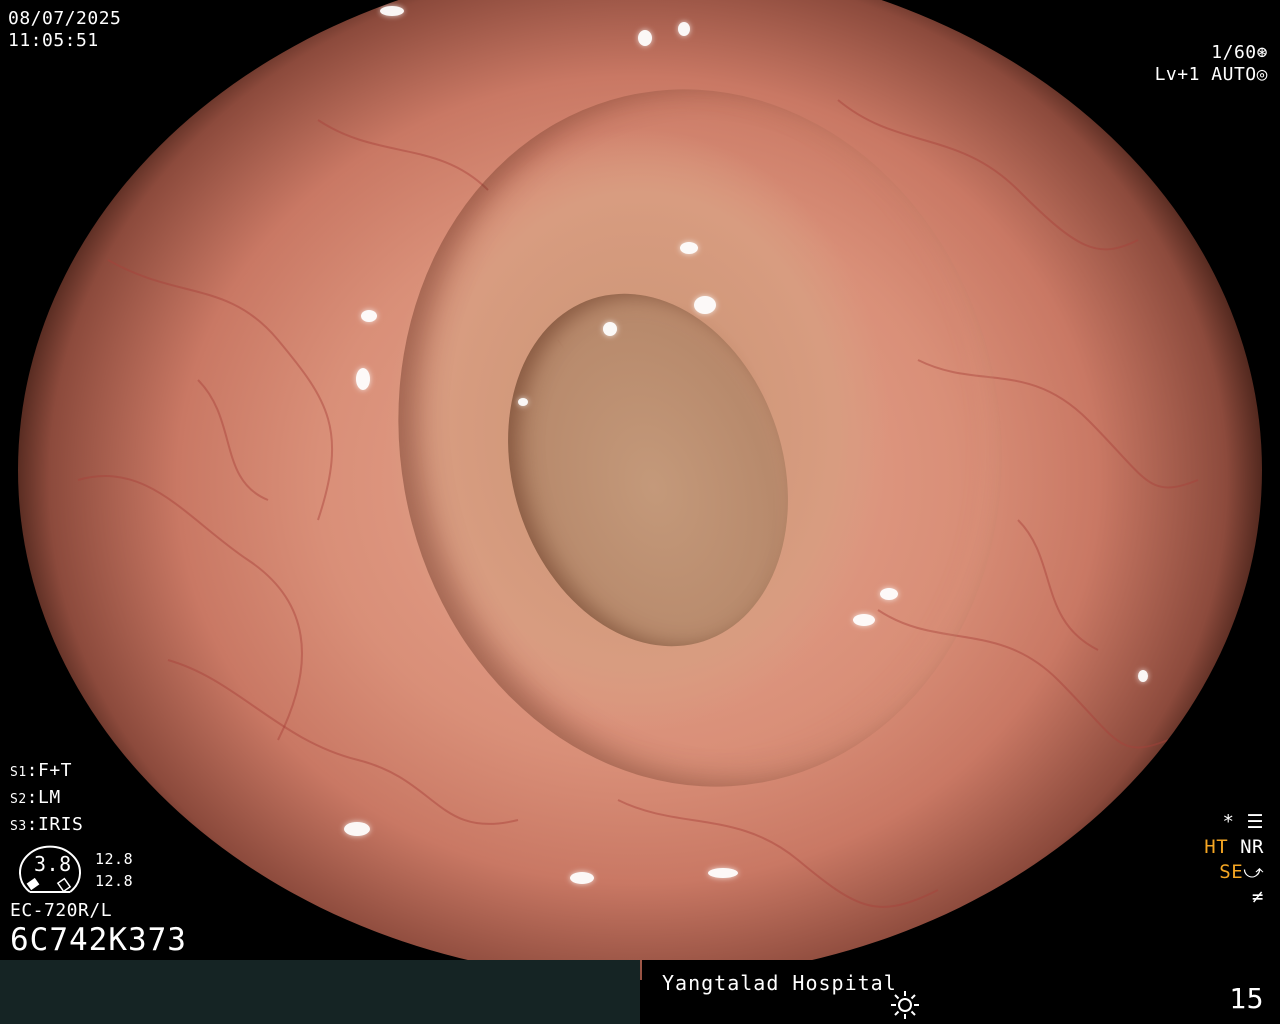 This screenshot has width=1280, height=1024. What do you see at coordinates (1216, 847) in the screenshot?
I see `ht-indicator: HT` at bounding box center [1216, 847].